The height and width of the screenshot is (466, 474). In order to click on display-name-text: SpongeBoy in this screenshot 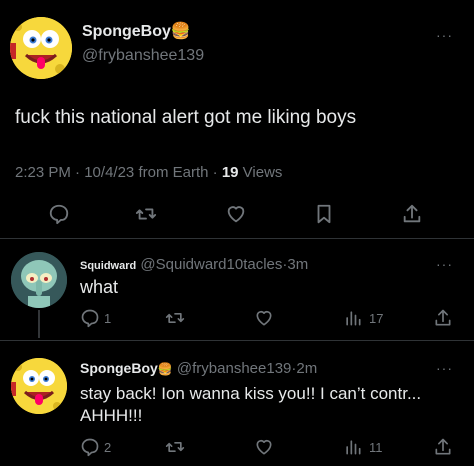, I will do `click(126, 31)`.